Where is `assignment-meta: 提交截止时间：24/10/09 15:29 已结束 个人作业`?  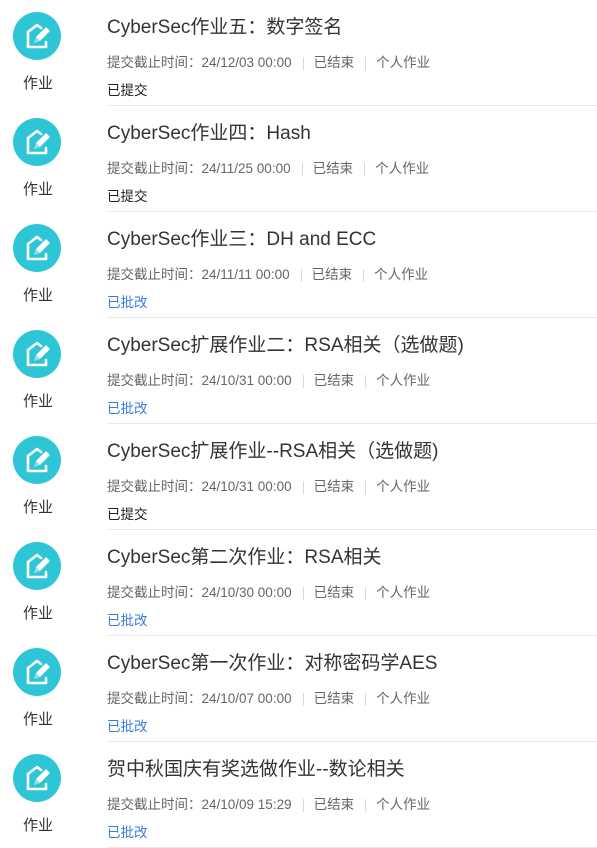 assignment-meta: 提交截止时间：24/10/09 15:29 已结束 个人作业 is located at coordinates (268, 805).